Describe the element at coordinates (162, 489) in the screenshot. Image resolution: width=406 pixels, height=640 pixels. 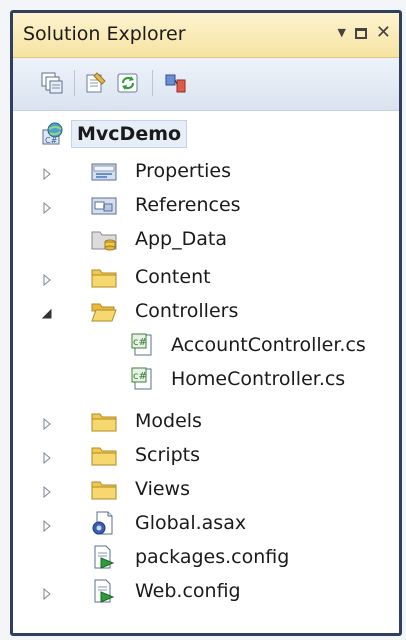
I see `tree-item-label: Views` at that location.